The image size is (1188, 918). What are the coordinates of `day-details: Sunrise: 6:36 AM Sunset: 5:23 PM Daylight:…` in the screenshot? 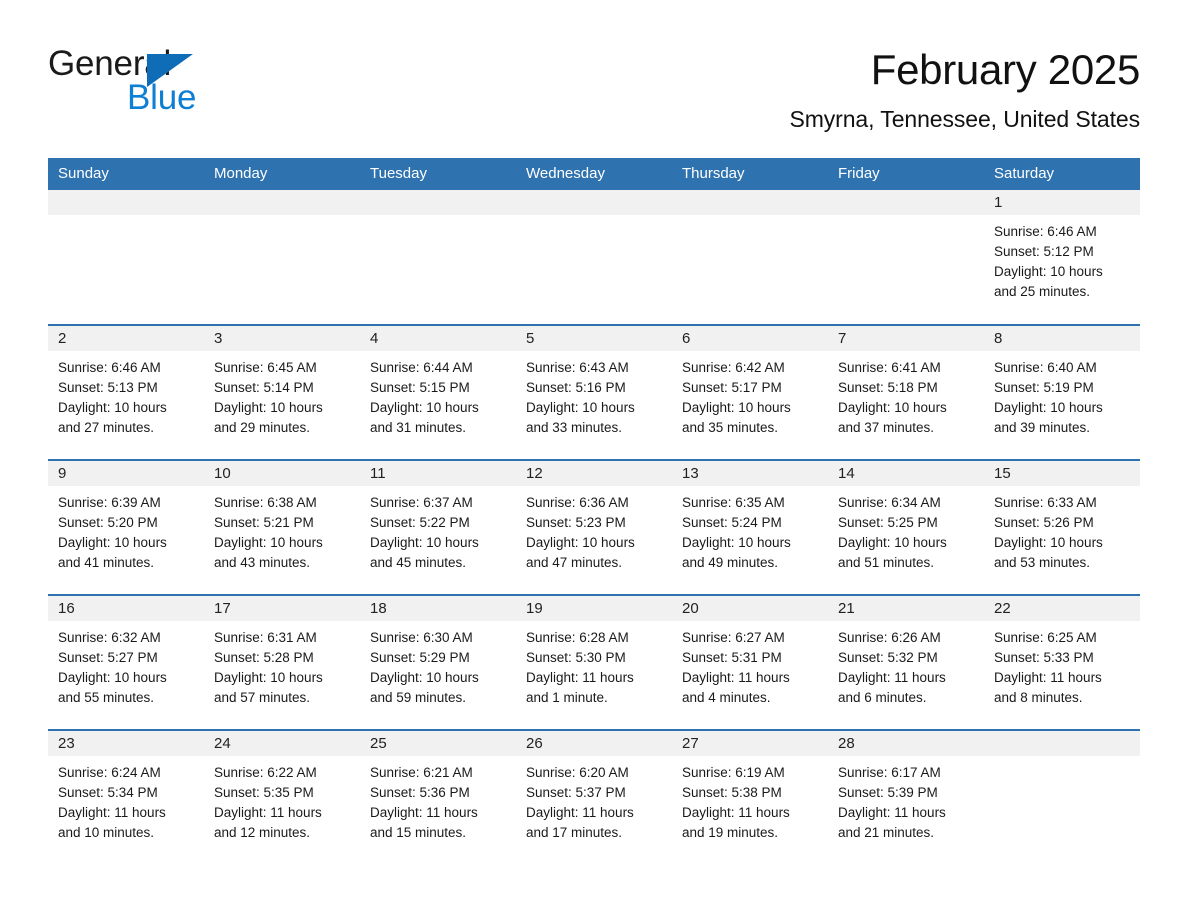 It's located at (594, 529).